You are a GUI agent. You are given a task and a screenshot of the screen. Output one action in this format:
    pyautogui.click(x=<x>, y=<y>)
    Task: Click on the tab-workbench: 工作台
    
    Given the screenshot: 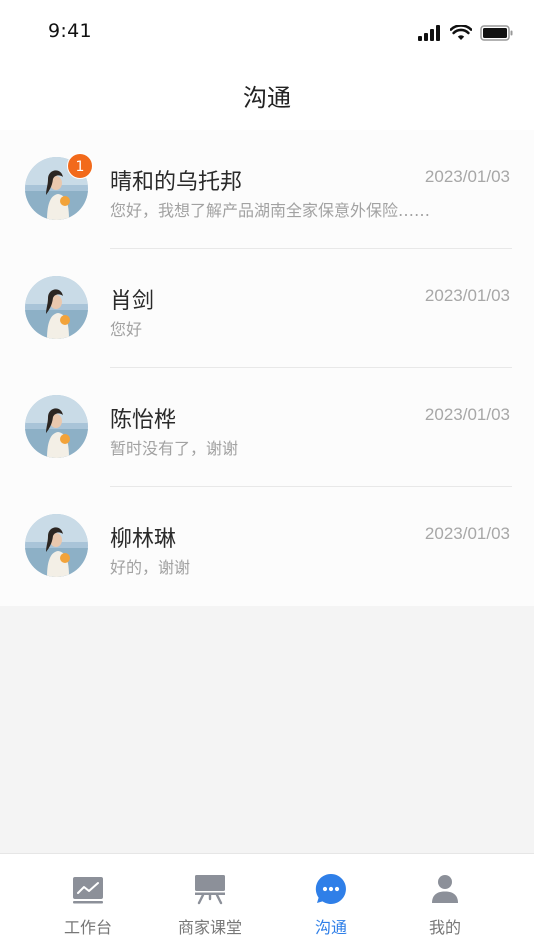 What is the action you would take?
    pyautogui.click(x=88, y=902)
    